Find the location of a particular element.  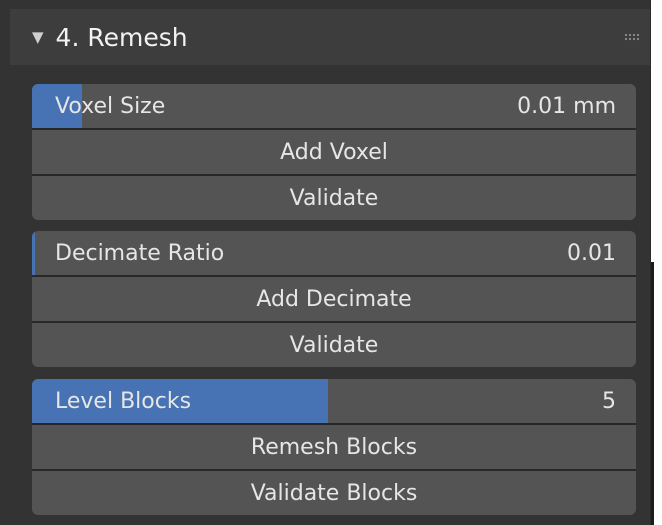

level-blocks-slider: Level Blocks 5 is located at coordinates (334, 401).